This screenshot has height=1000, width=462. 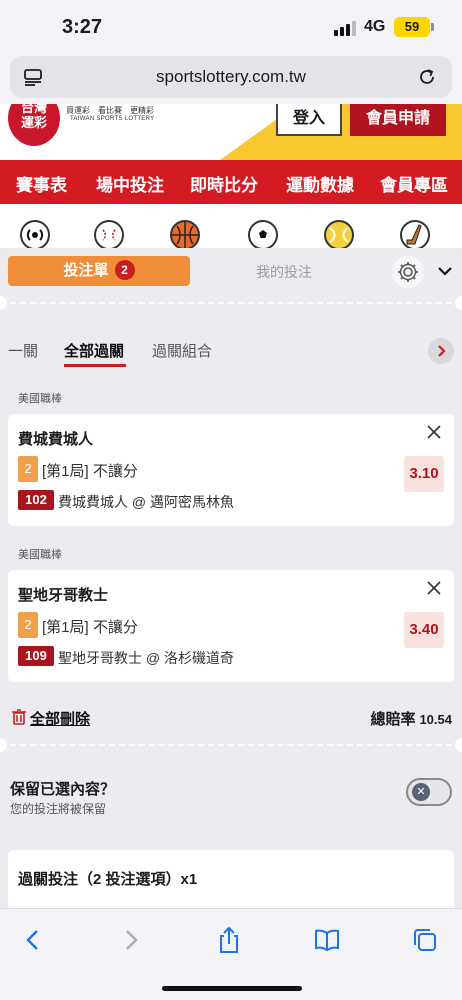 What do you see at coordinates (185, 234) in the screenshot?
I see `basketball-icon` at bounding box center [185, 234].